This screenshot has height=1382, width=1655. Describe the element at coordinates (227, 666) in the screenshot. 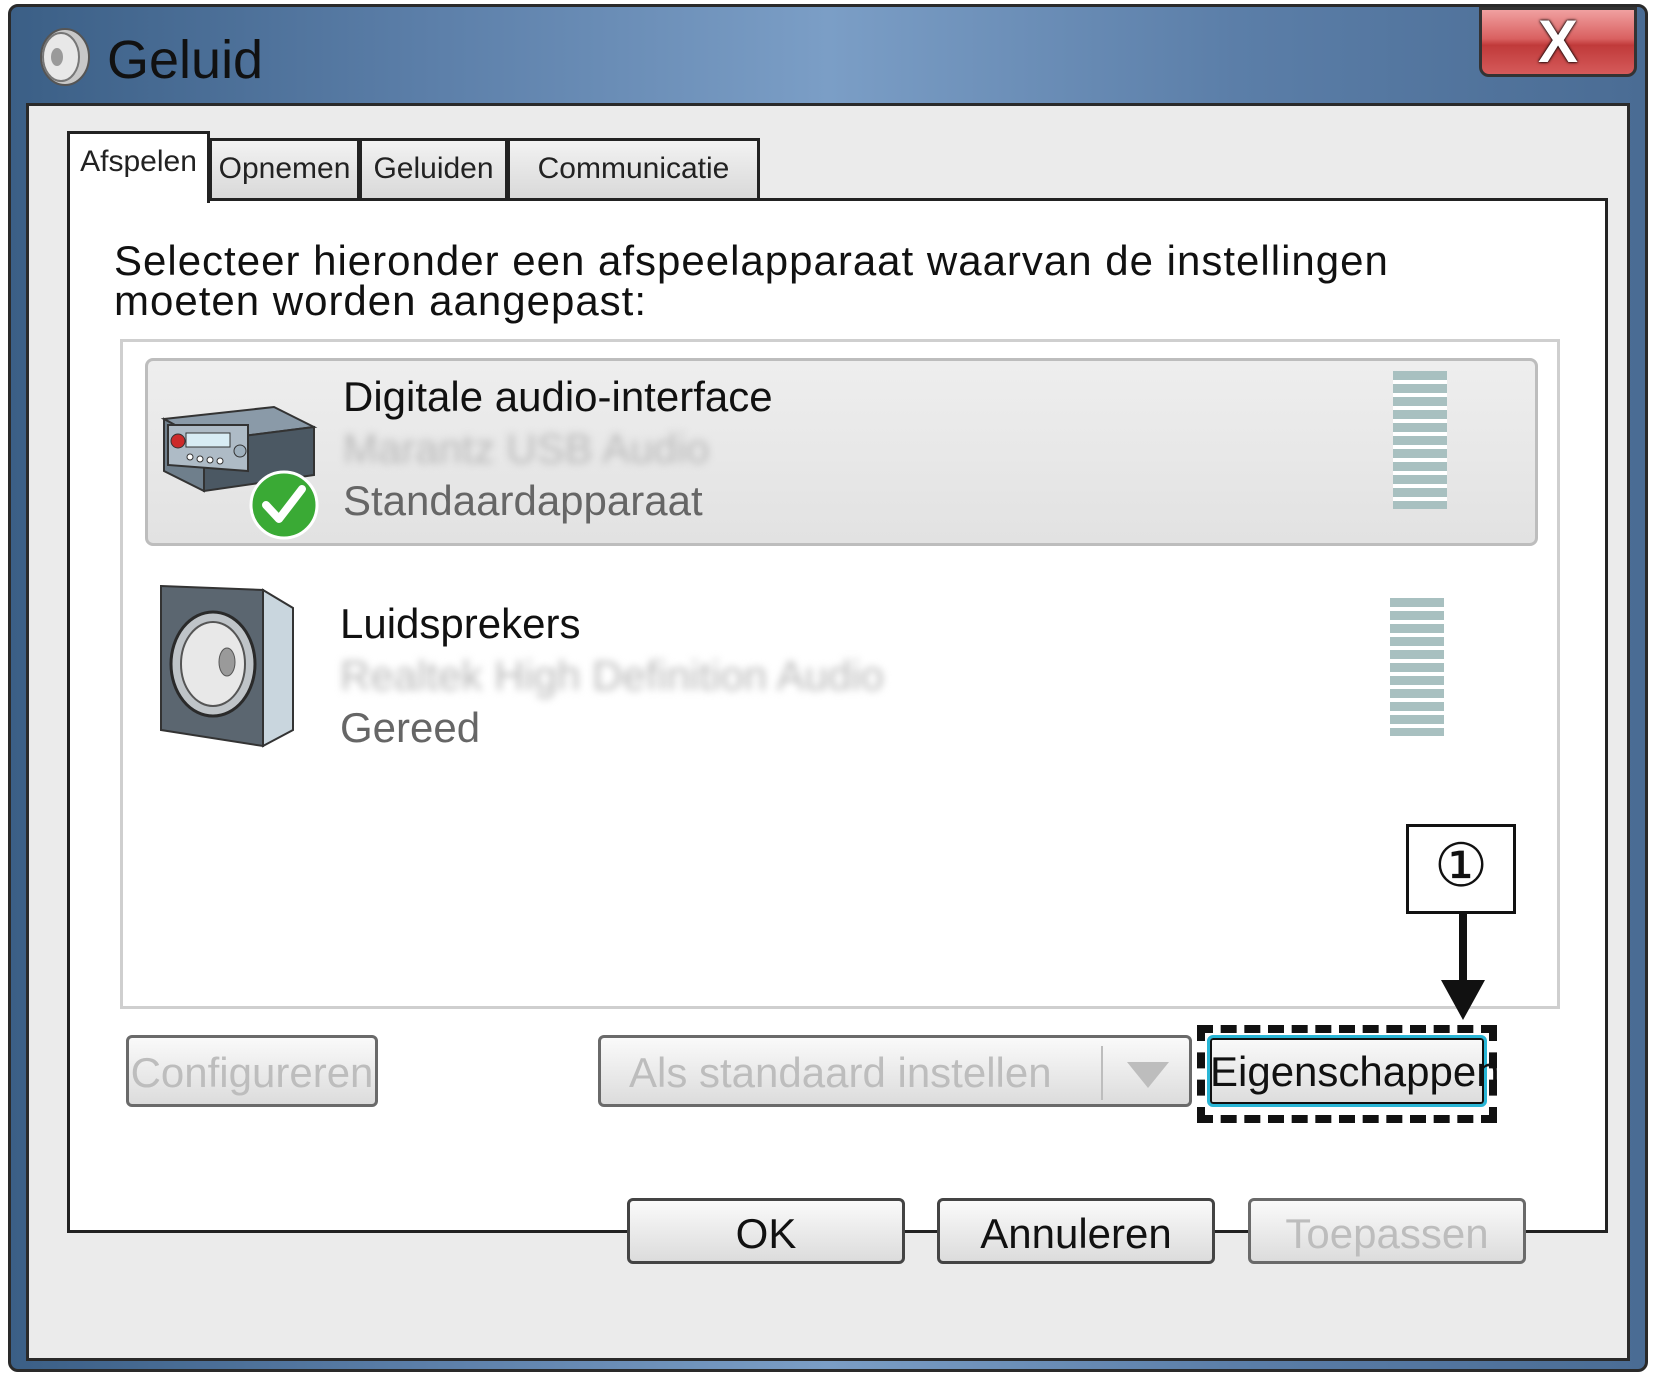

I see `speaker-icon` at that location.